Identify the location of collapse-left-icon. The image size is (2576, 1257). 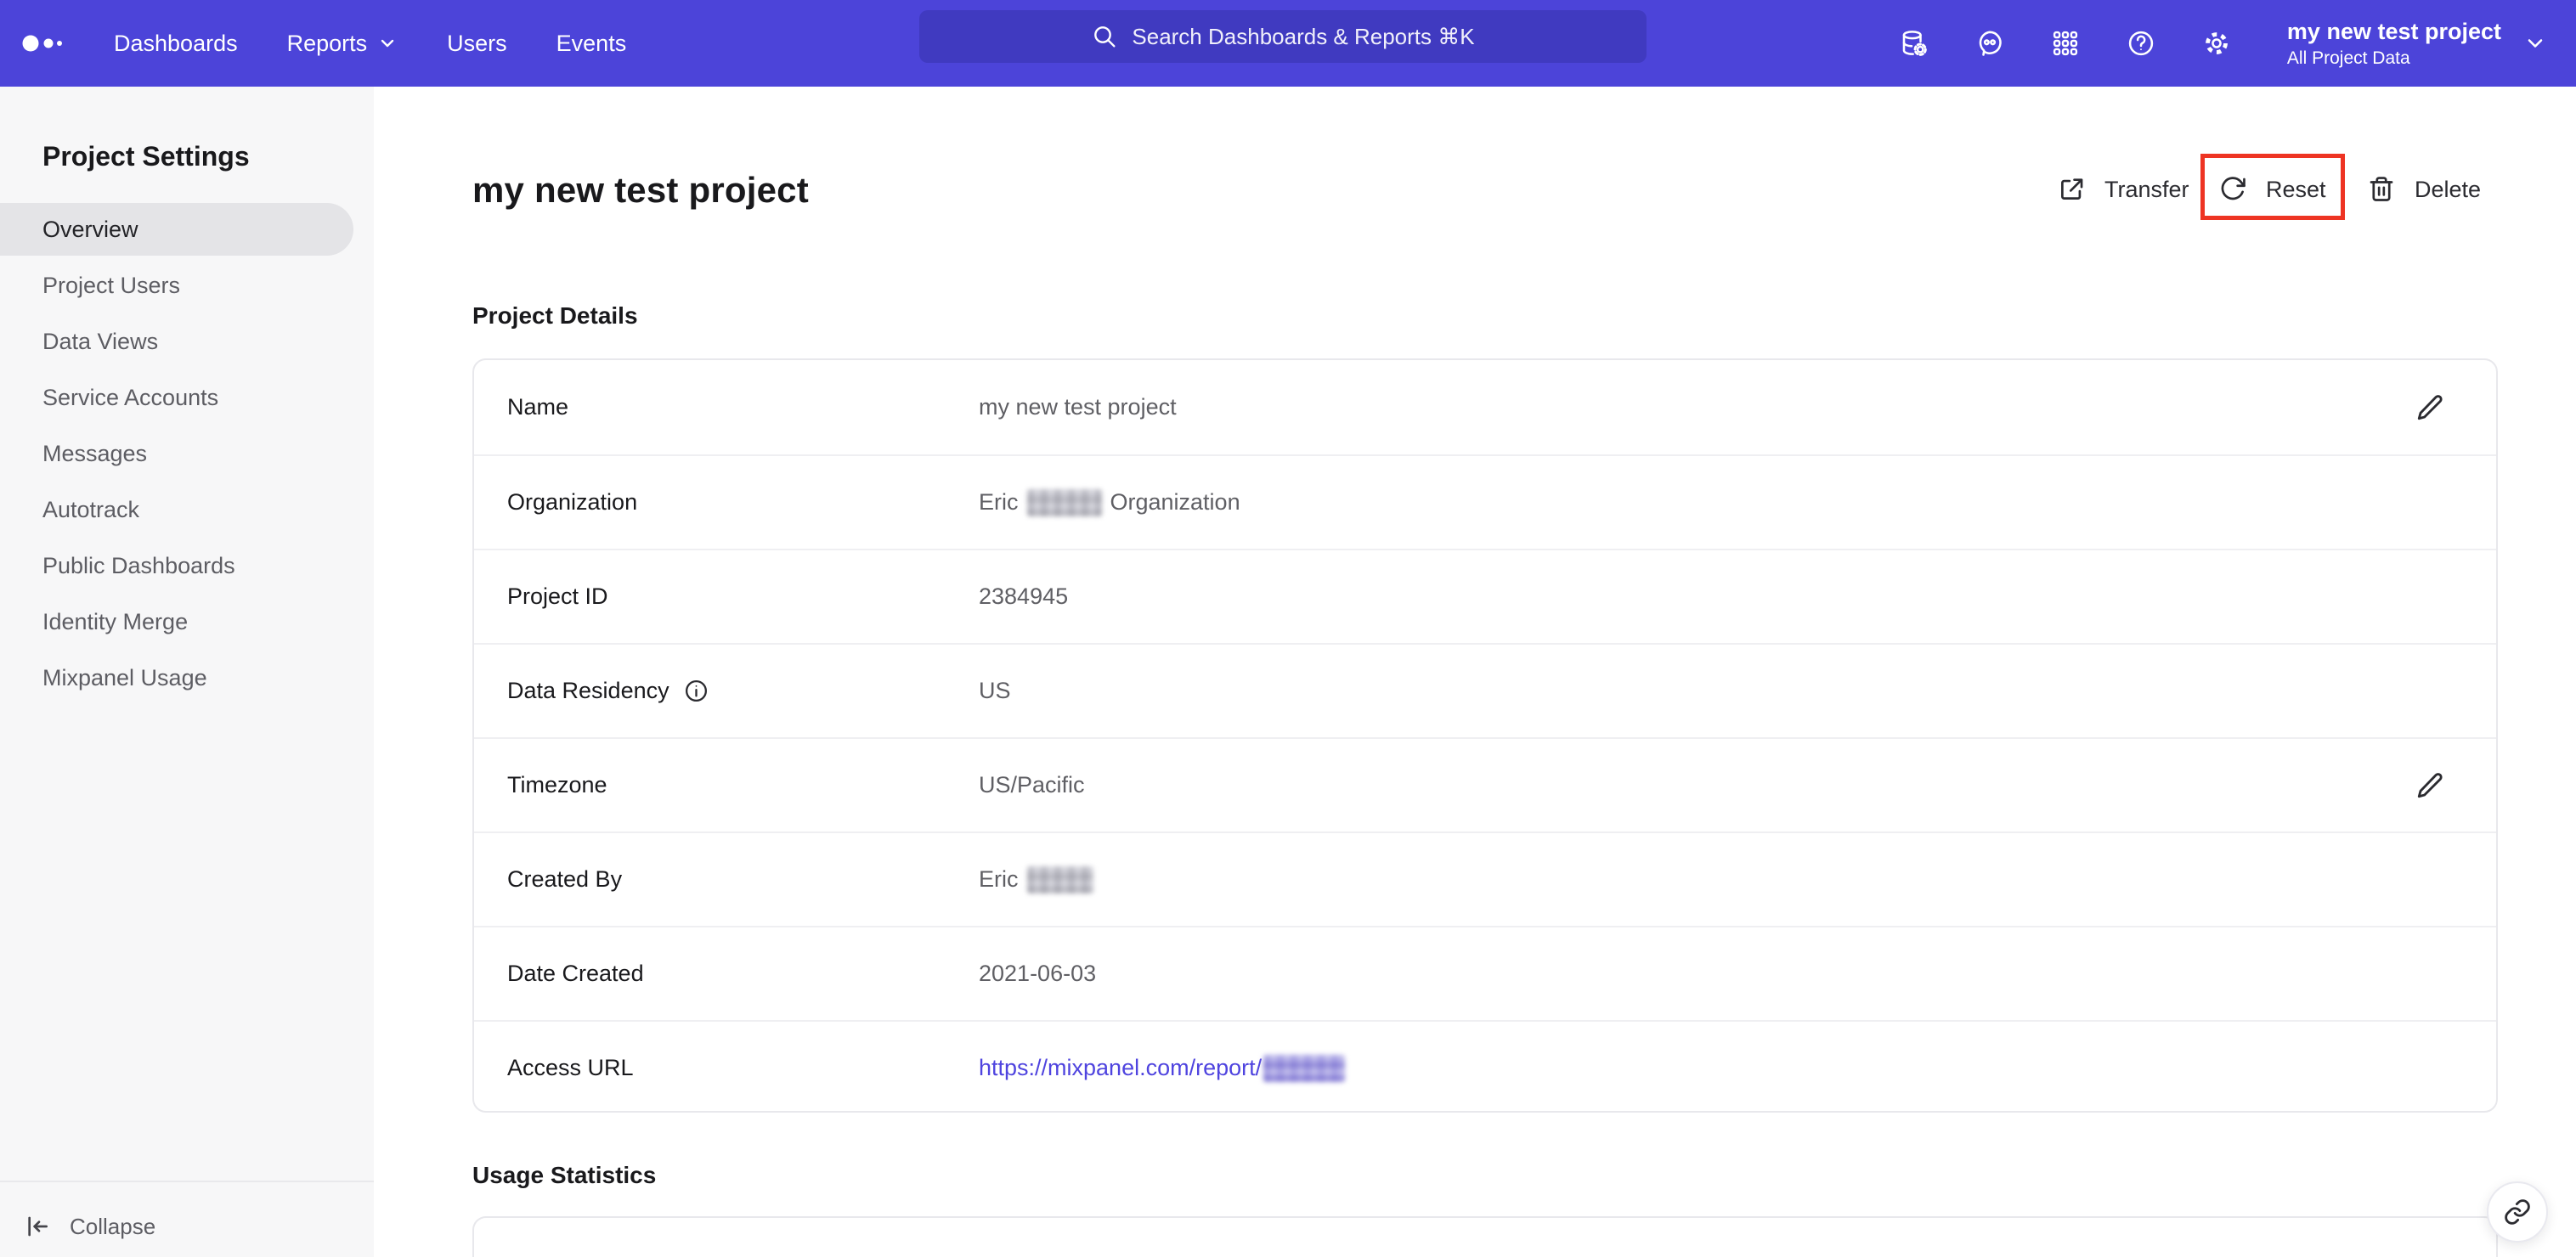
(38, 1226).